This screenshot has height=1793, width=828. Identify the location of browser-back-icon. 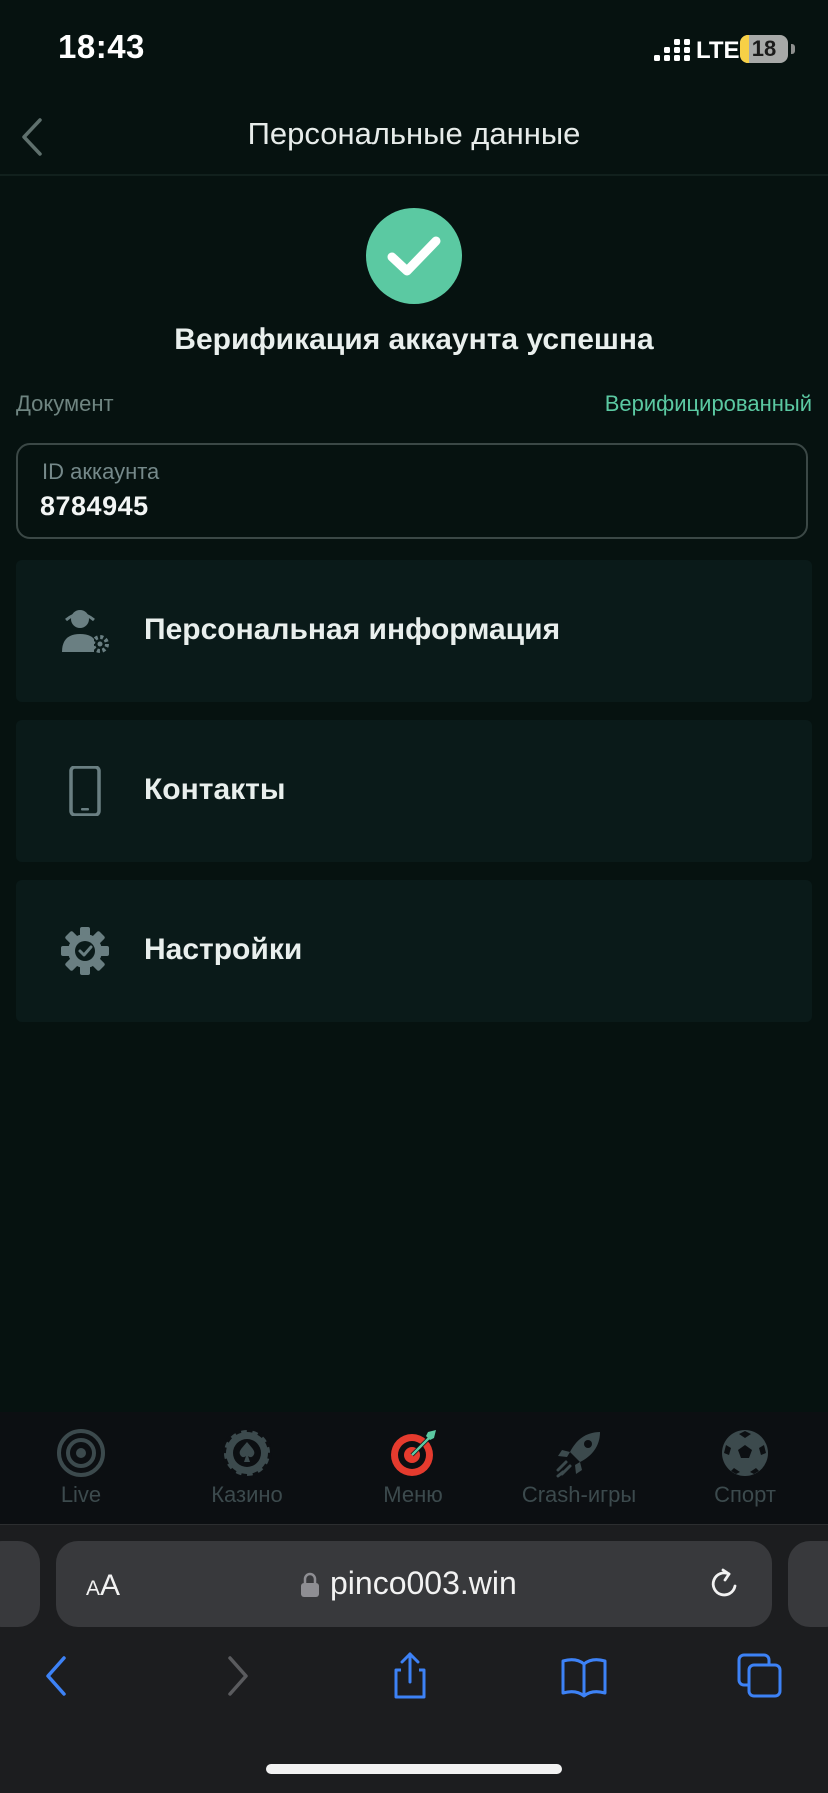
(58, 1676).